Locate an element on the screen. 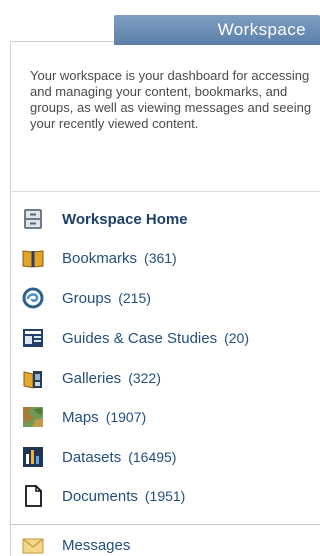  nav-item-messages: Messages is located at coordinates (76, 544).